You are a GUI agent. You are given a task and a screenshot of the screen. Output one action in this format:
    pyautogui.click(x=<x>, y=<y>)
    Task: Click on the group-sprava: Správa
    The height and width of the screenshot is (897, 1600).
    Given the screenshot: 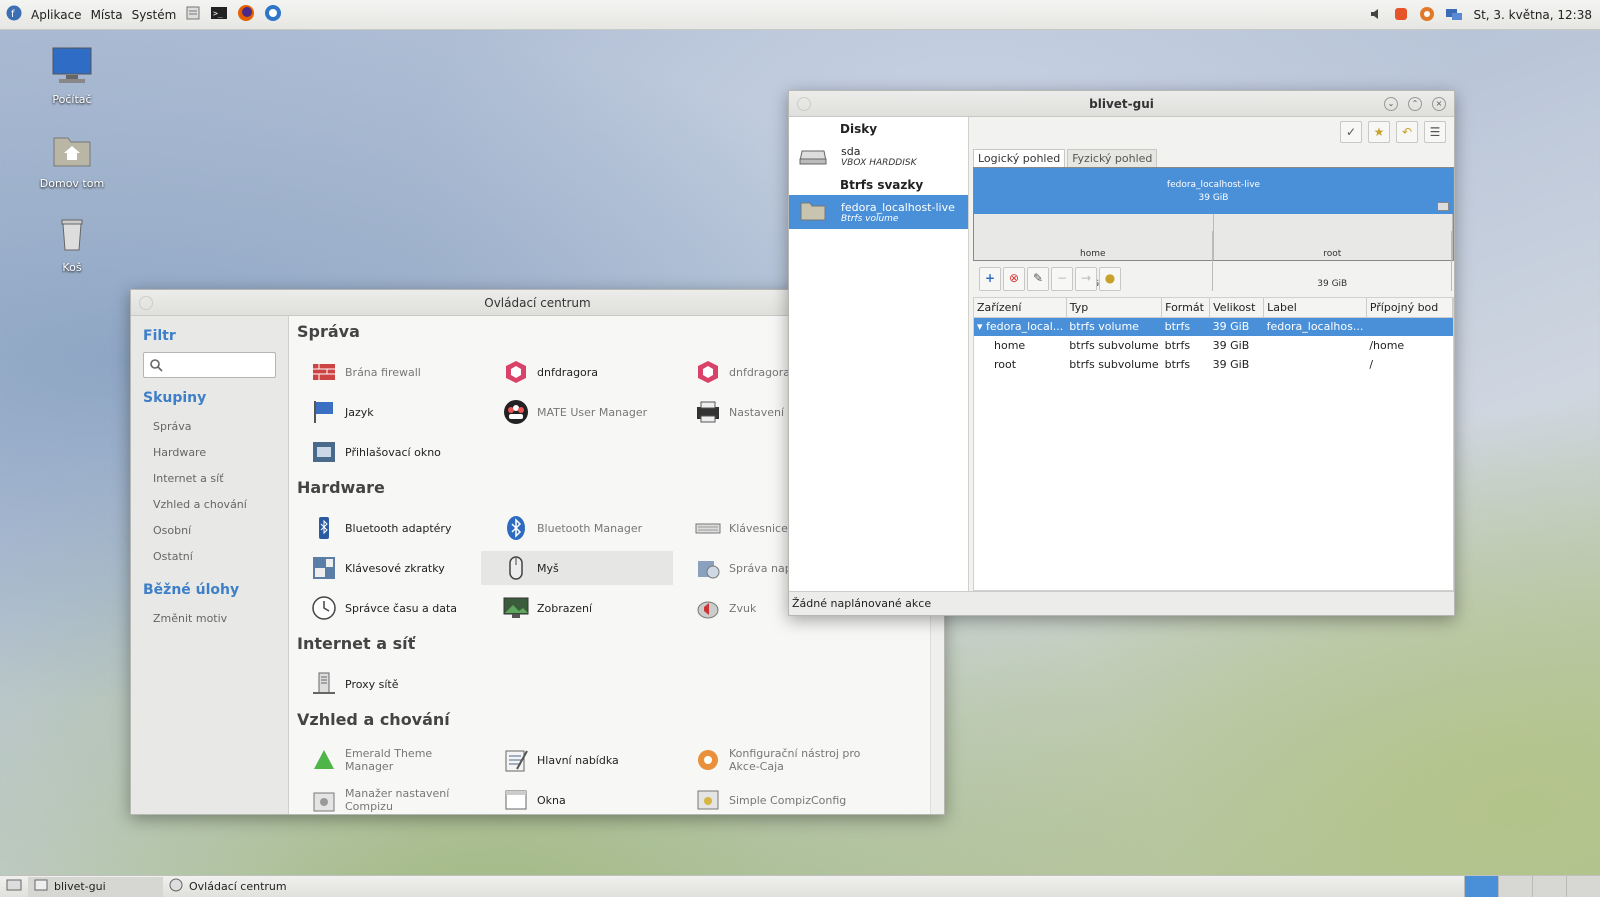 What is the action you would take?
    pyautogui.click(x=209, y=427)
    